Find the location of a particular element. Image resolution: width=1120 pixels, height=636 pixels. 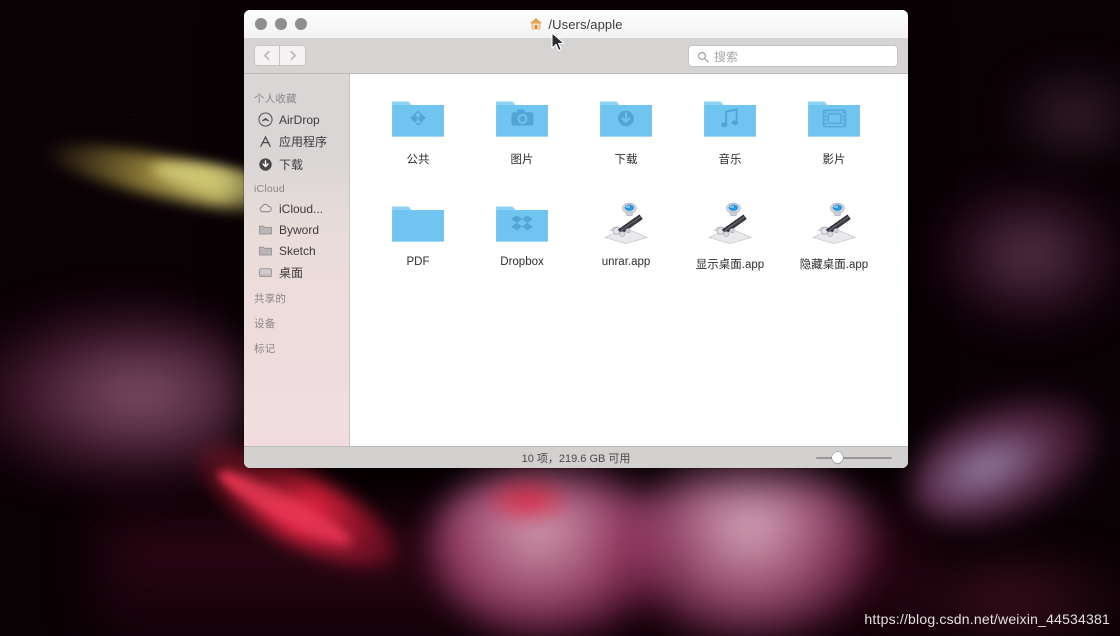

chevron-right-icon is located at coordinates (291, 55).